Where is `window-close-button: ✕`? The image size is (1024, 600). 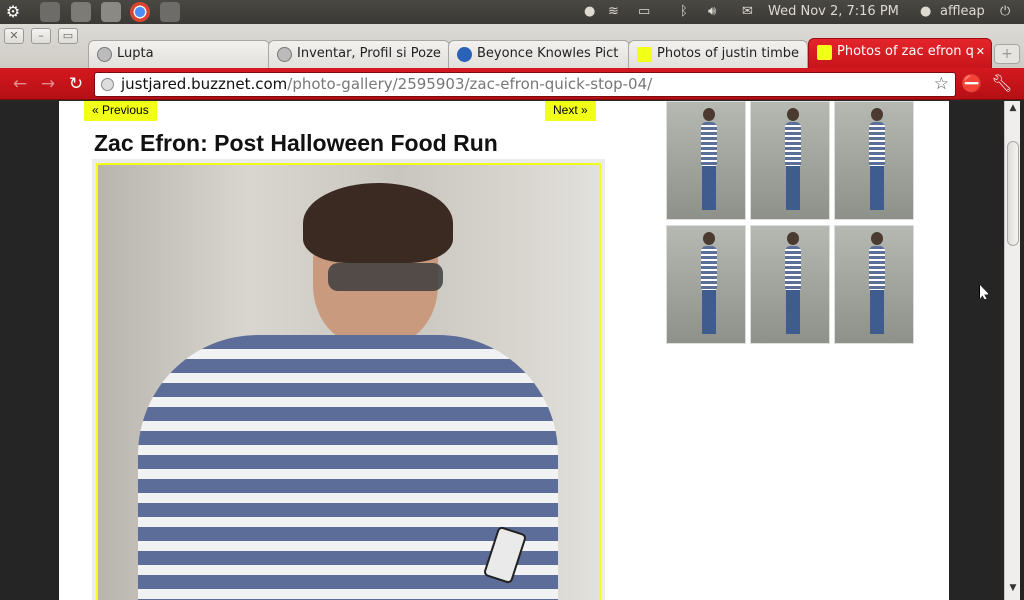
window-close-button: ✕ is located at coordinates (14, 36).